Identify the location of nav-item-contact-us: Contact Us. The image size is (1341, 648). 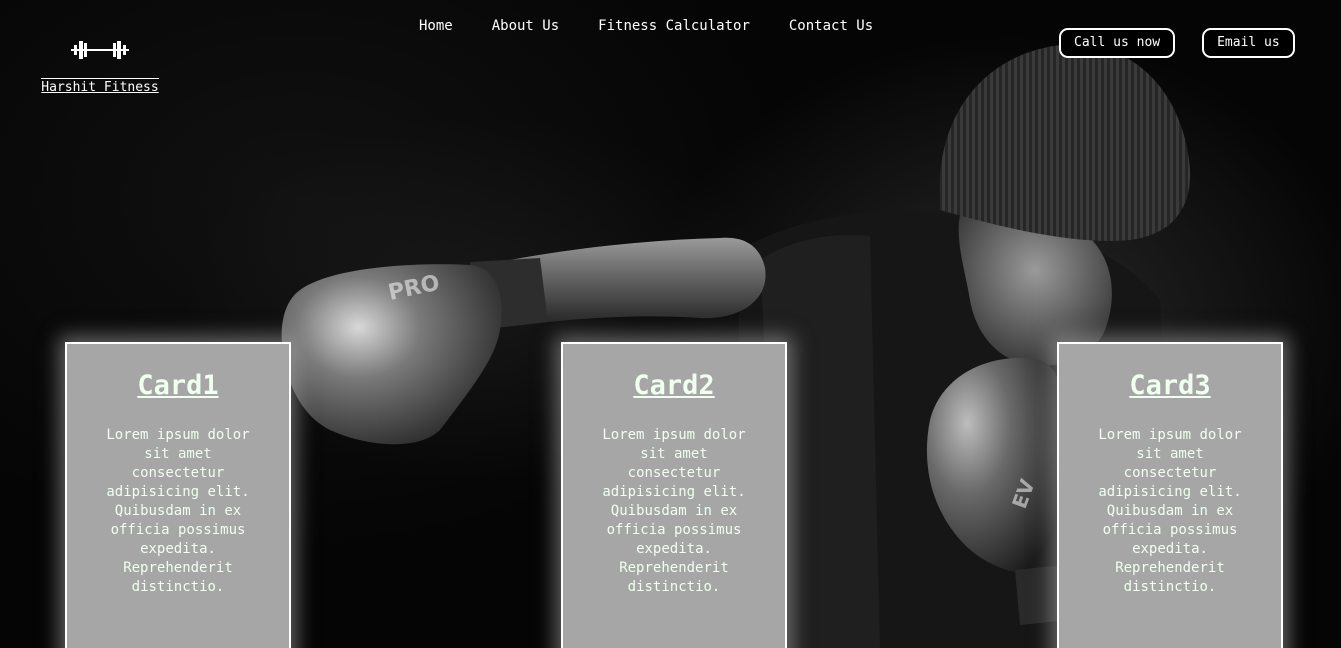
(831, 26).